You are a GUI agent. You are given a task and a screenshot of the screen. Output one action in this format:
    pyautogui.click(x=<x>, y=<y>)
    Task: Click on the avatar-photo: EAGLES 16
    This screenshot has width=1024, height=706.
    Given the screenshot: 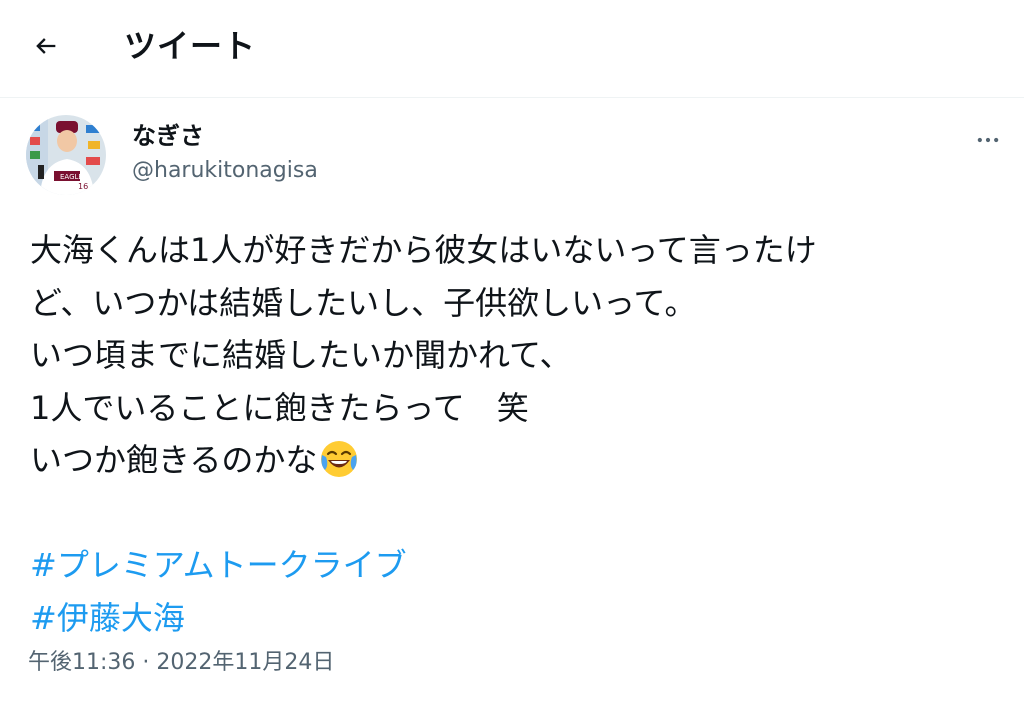 What is the action you would take?
    pyautogui.click(x=66, y=155)
    